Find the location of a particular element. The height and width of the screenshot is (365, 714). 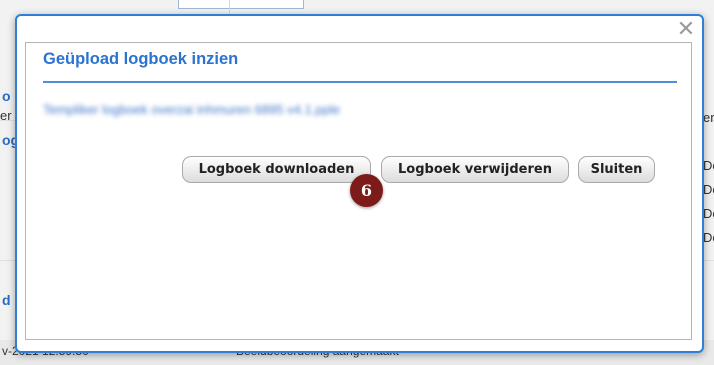

delete-log-button: Logboek verwijderen is located at coordinates (475, 169).